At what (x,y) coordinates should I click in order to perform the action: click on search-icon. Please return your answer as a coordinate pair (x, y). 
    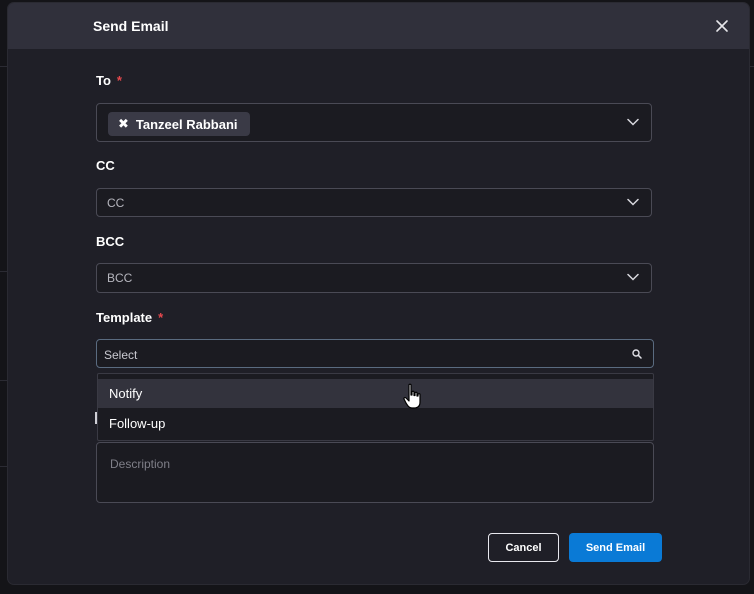
    Looking at the image, I should click on (637, 354).